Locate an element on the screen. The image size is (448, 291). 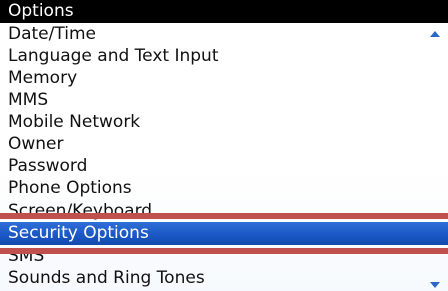
list-item-owner: Owner is located at coordinates (224, 144).